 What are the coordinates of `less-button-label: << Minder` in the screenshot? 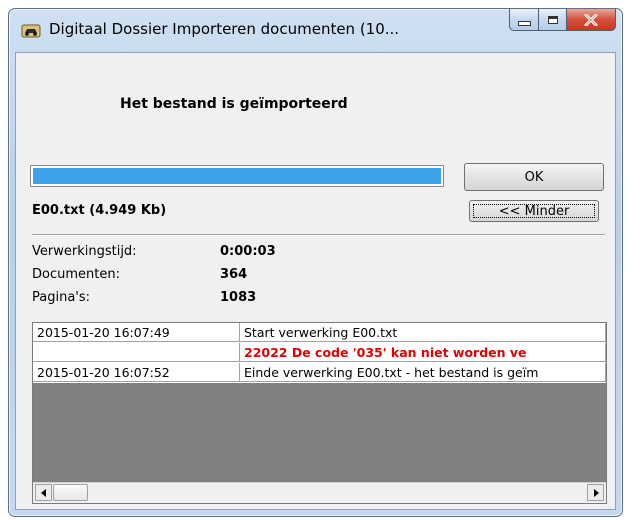 It's located at (534, 211).